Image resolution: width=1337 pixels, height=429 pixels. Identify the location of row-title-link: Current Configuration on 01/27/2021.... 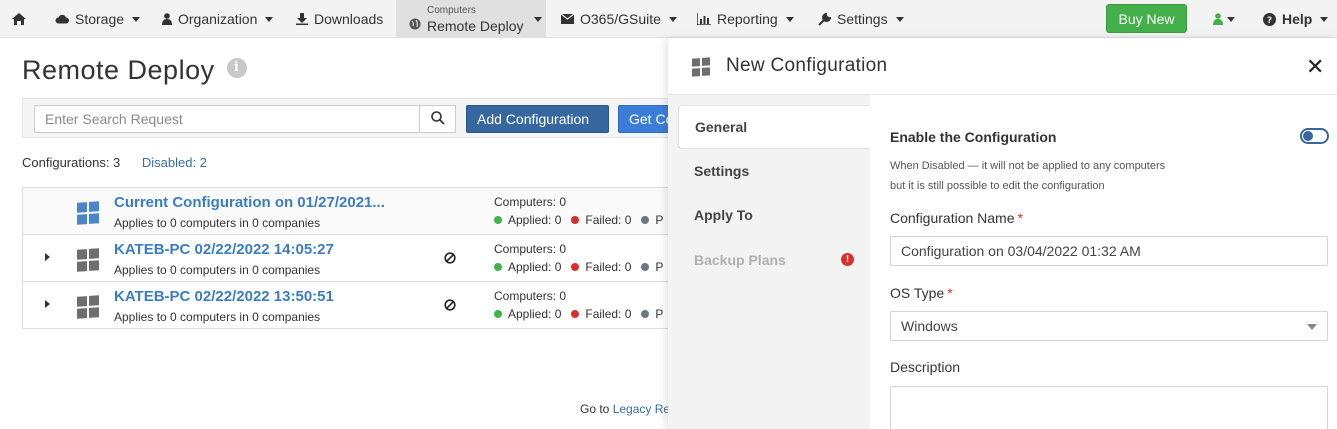
(249, 202).